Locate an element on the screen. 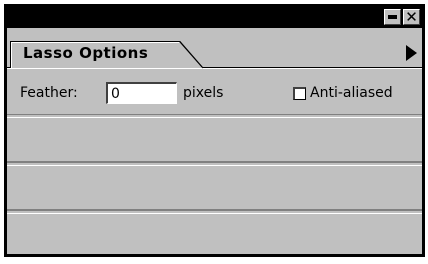 The width and height of the screenshot is (428, 264). tab-label: Lasso Options is located at coordinates (86, 53).